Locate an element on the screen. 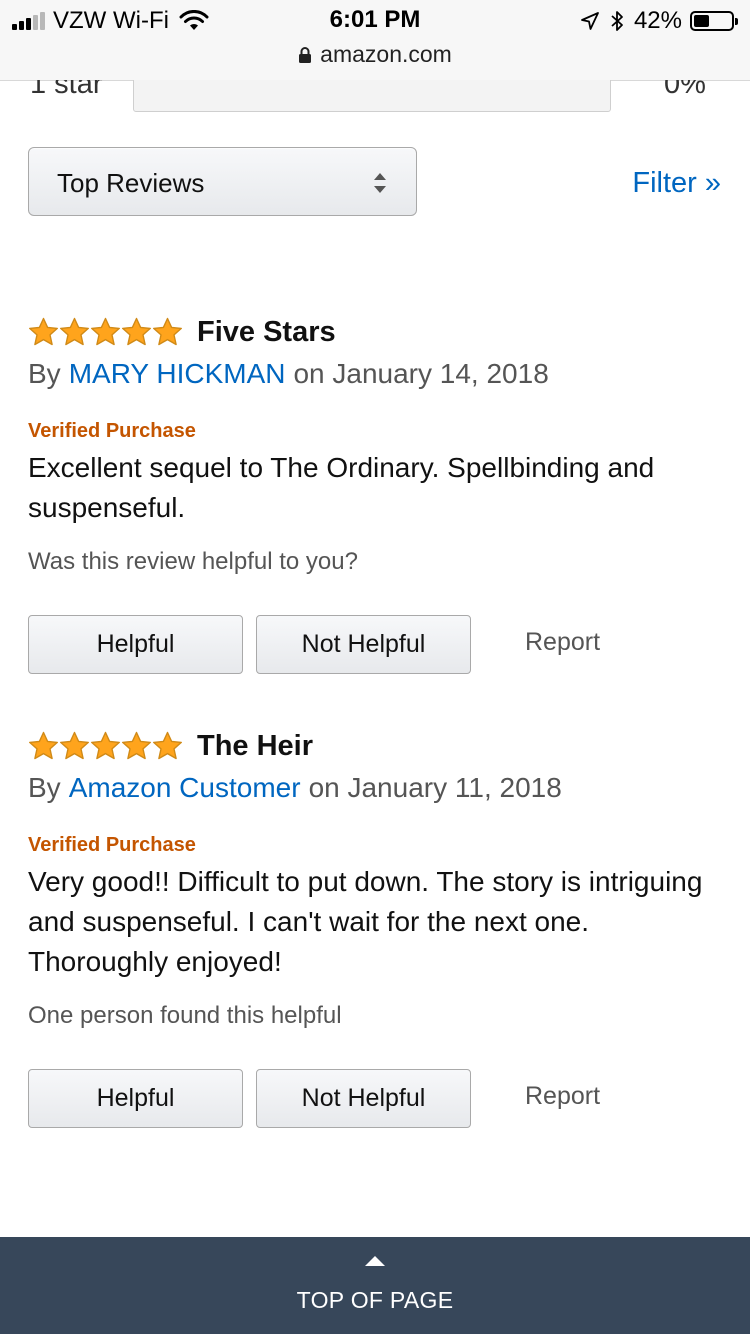 Image resolution: width=750 pixels, height=1334 pixels. battery-percent: 42% is located at coordinates (657, 20).